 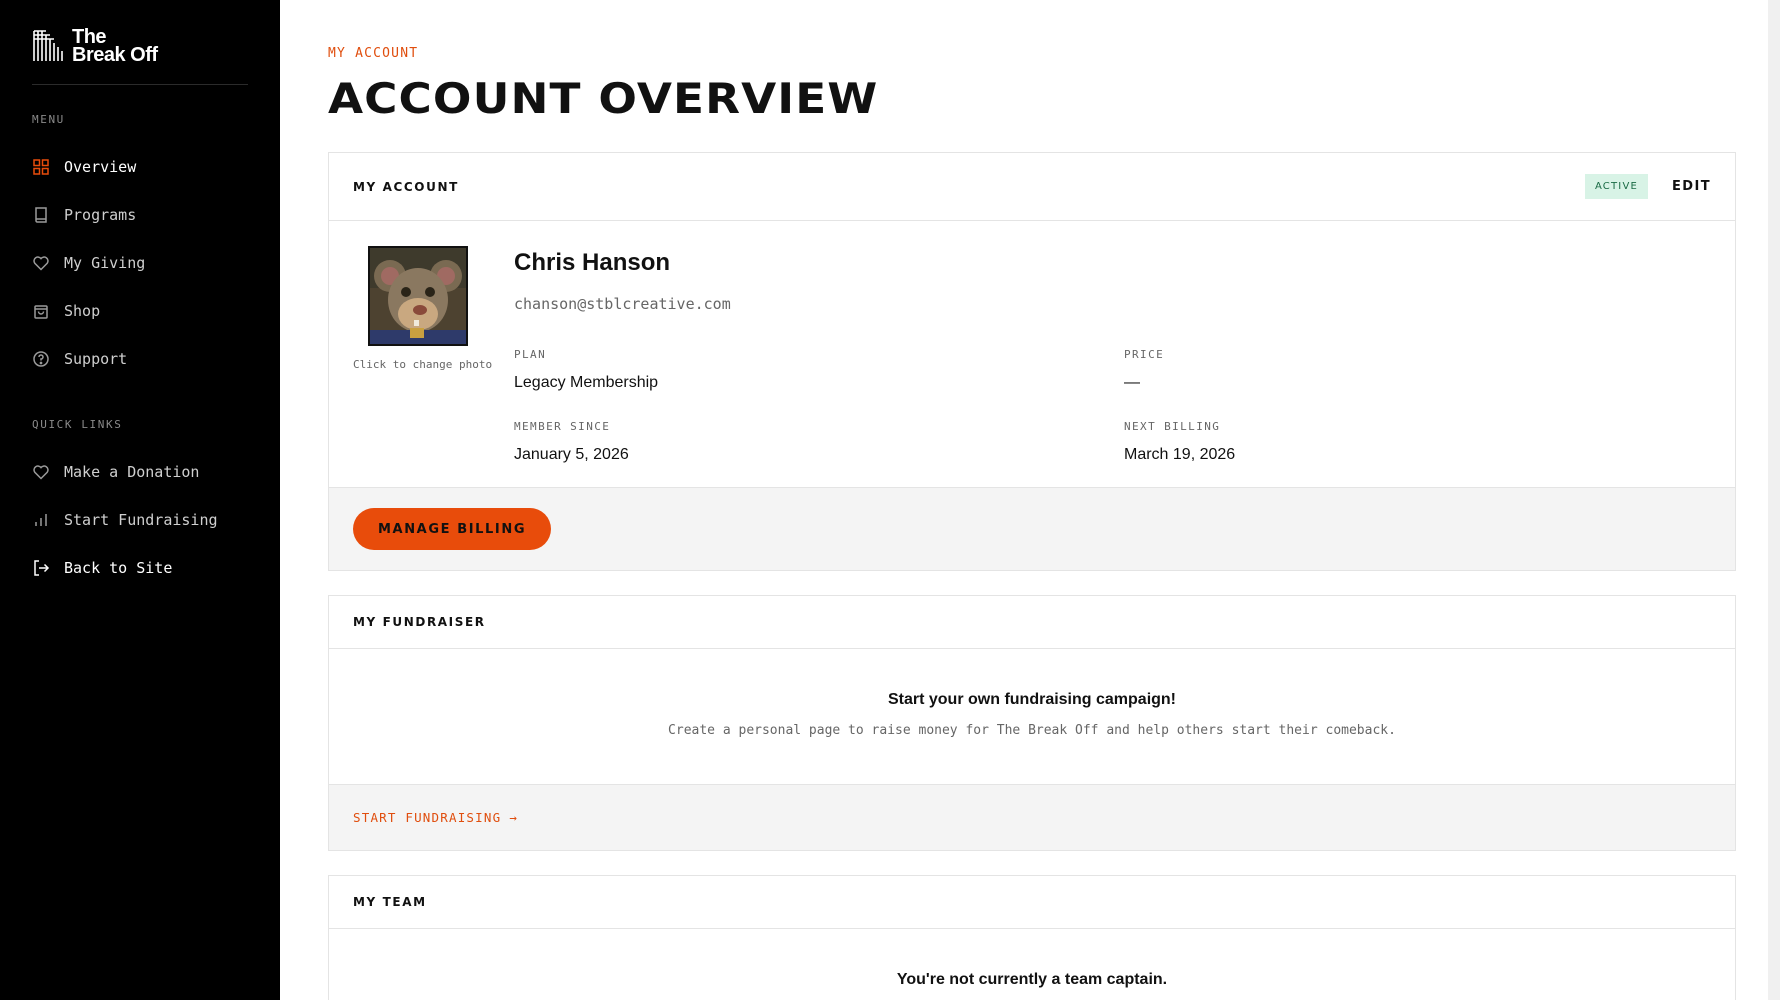 I want to click on book-icon, so click(x=41, y=215).